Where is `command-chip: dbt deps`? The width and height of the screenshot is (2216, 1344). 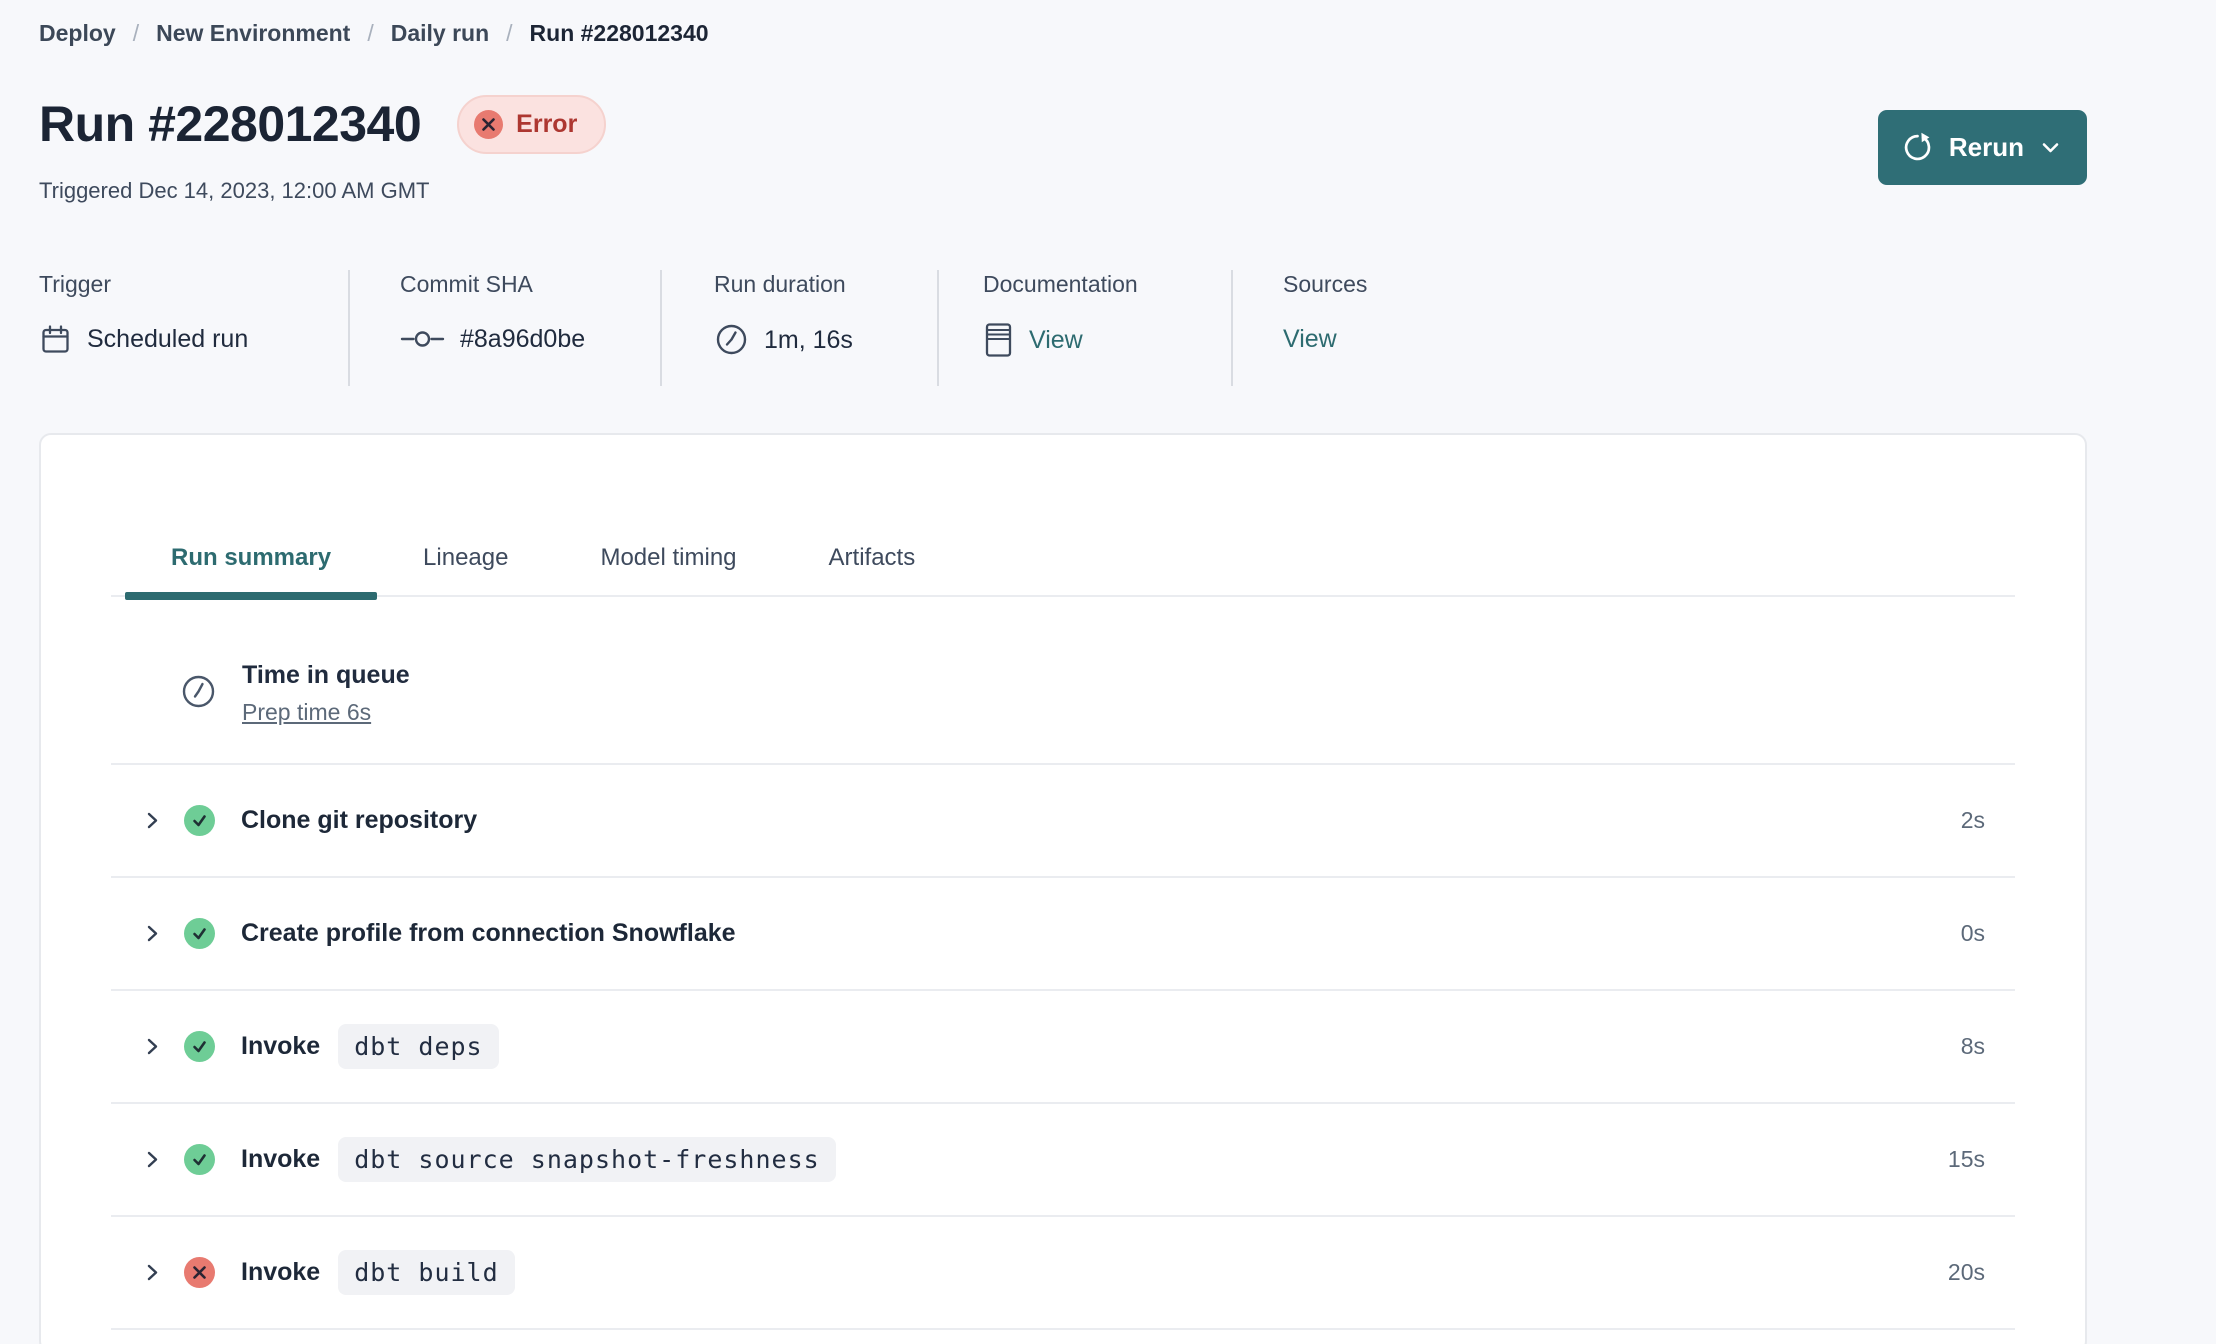 command-chip: dbt deps is located at coordinates (418, 1046).